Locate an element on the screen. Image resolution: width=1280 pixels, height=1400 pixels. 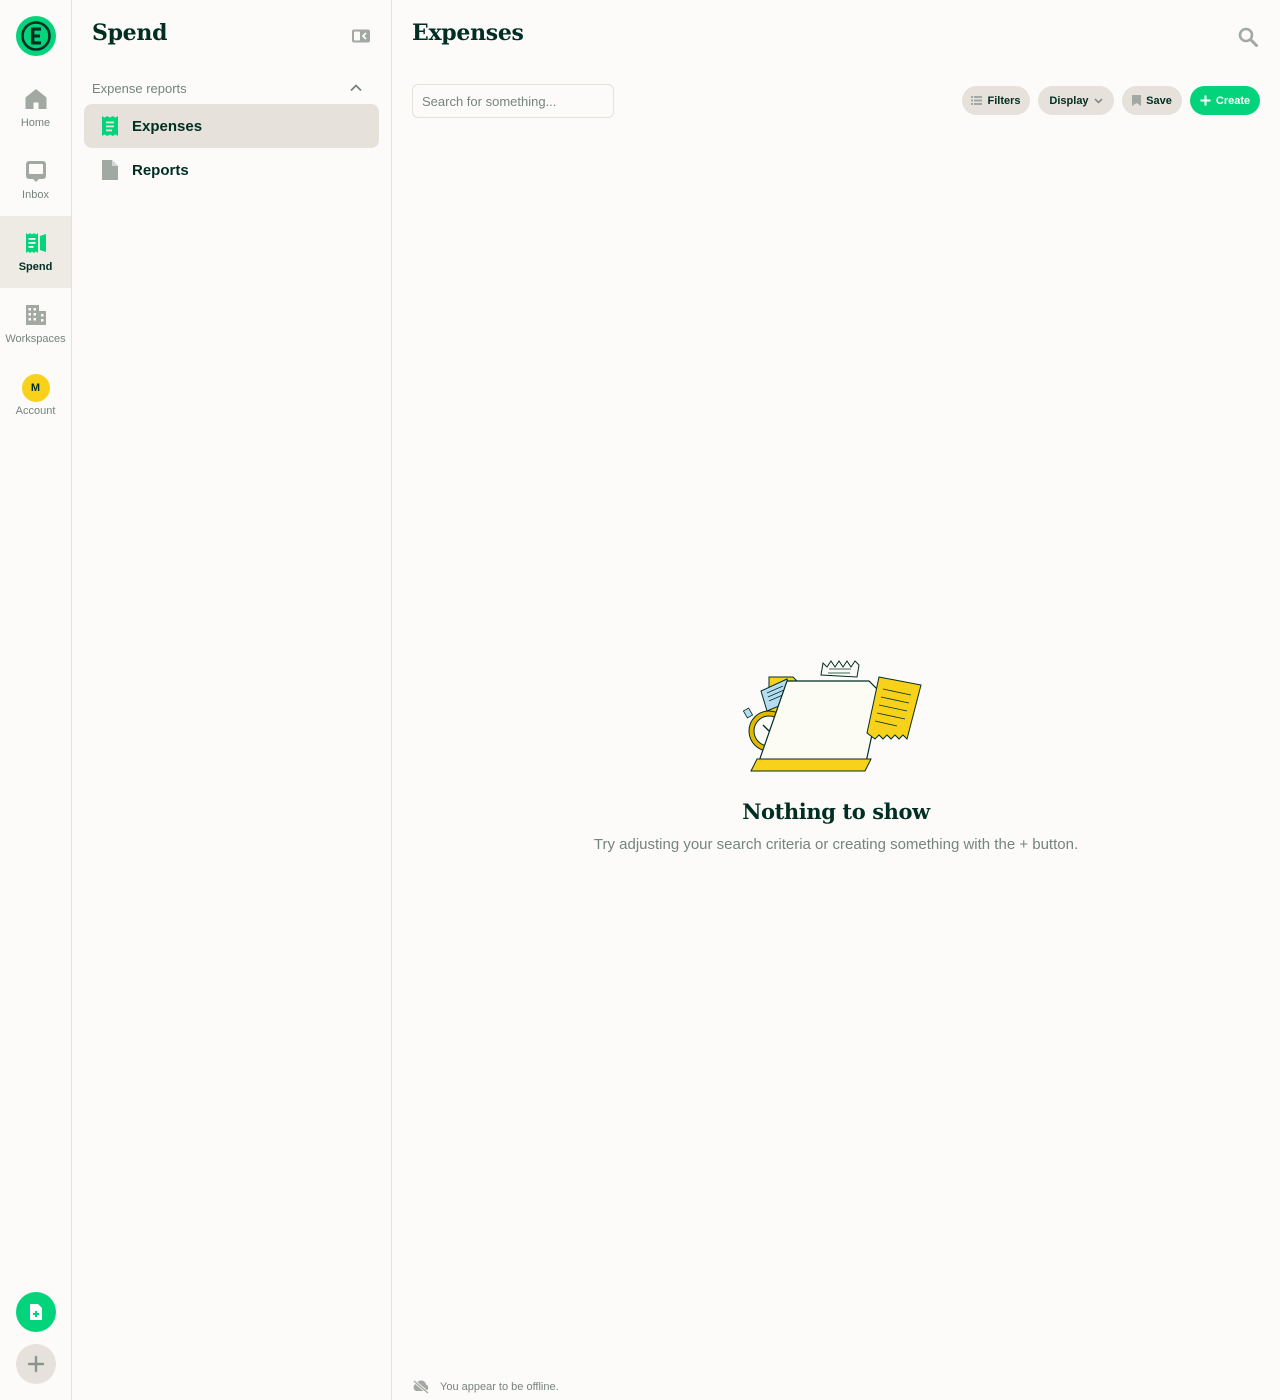
expensify-logo is located at coordinates (36, 36).